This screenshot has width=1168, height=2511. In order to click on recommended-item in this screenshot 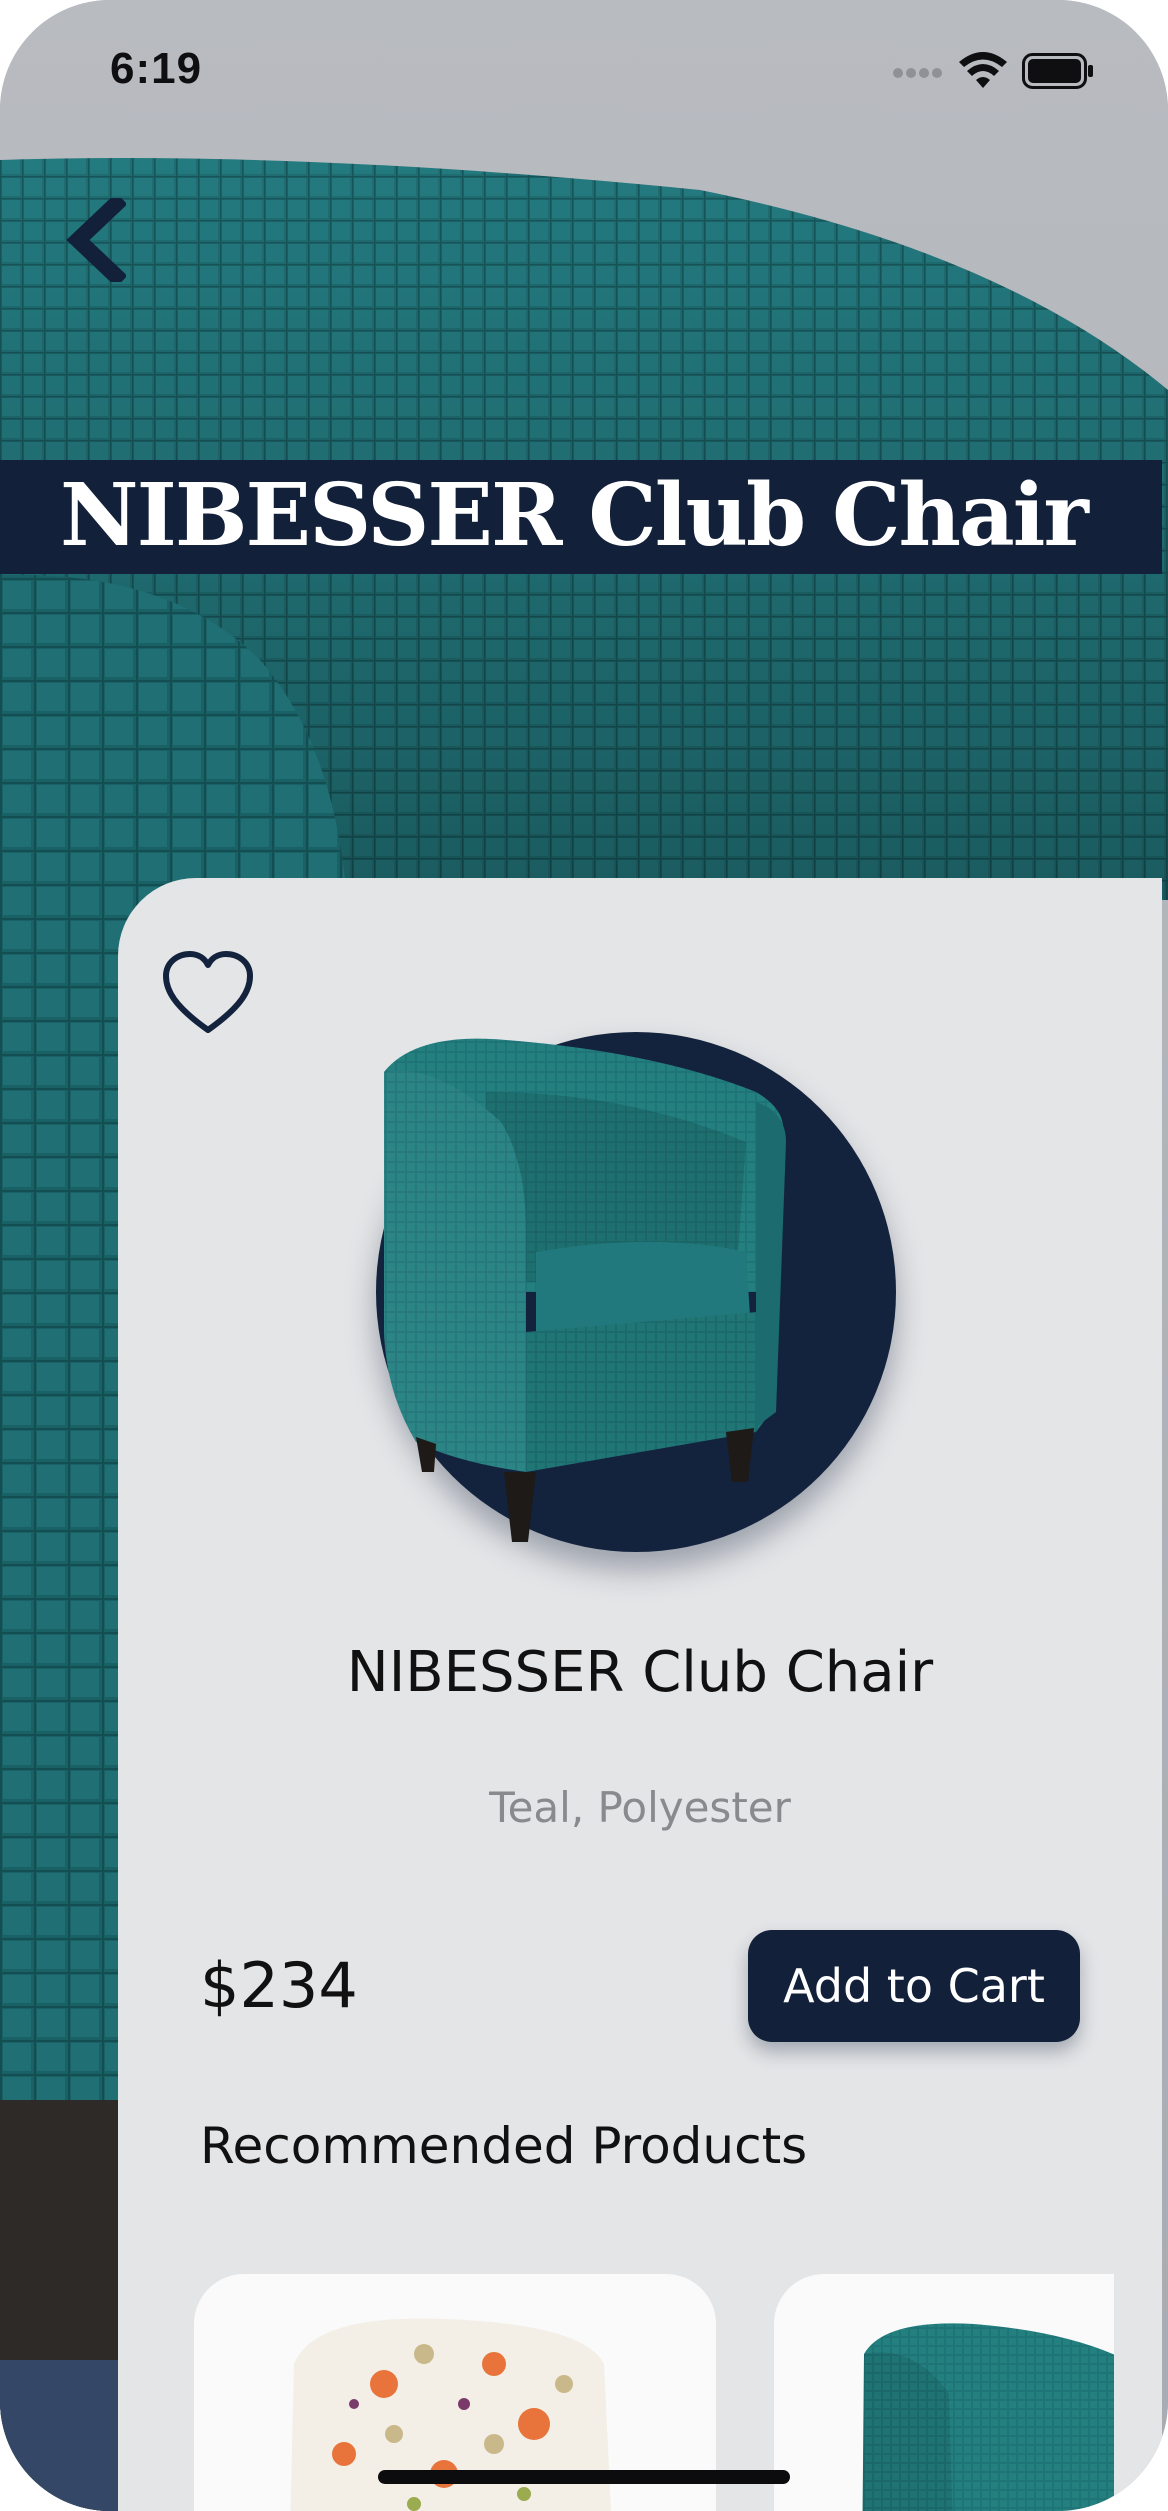, I will do `click(944, 2392)`.